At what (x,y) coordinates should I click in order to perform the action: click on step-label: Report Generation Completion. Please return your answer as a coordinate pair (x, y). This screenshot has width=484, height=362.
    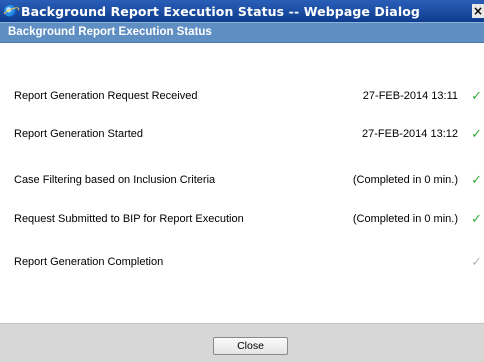
    Looking at the image, I should click on (89, 262).